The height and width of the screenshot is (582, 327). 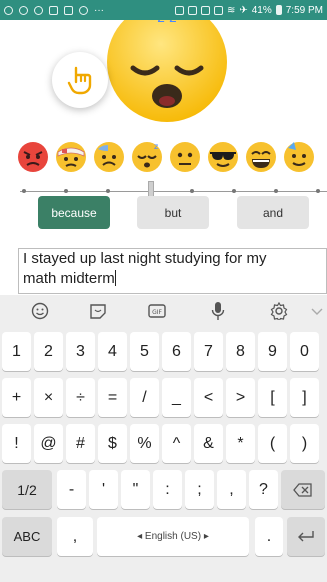 What do you see at coordinates (16, 351) in the screenshot?
I see `key-1: 1` at bounding box center [16, 351].